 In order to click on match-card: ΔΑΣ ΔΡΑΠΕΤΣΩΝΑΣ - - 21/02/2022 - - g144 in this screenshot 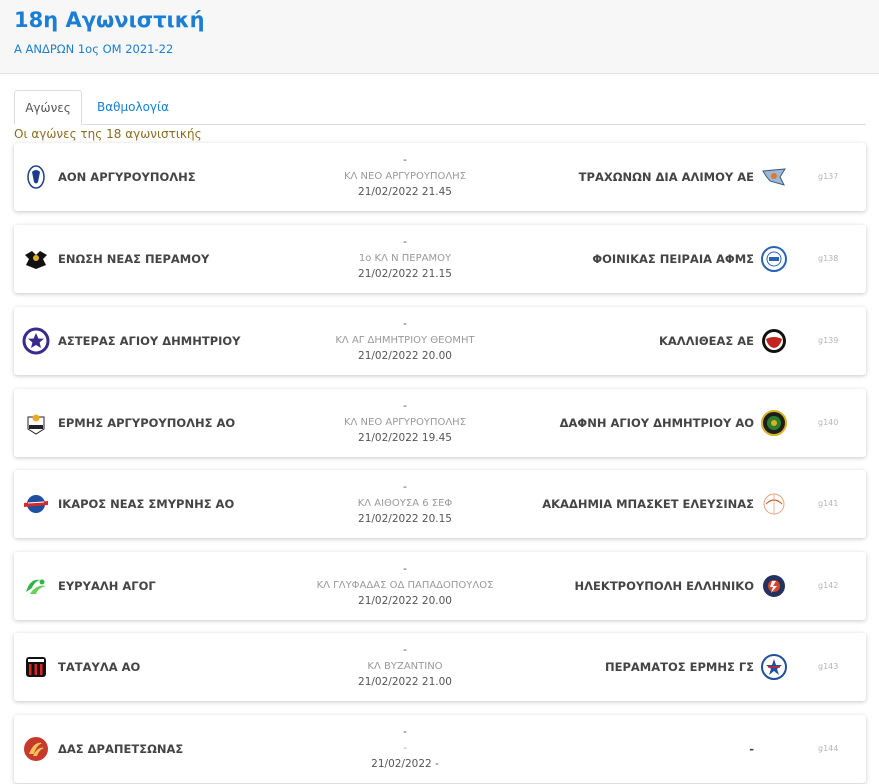, I will do `click(440, 749)`.